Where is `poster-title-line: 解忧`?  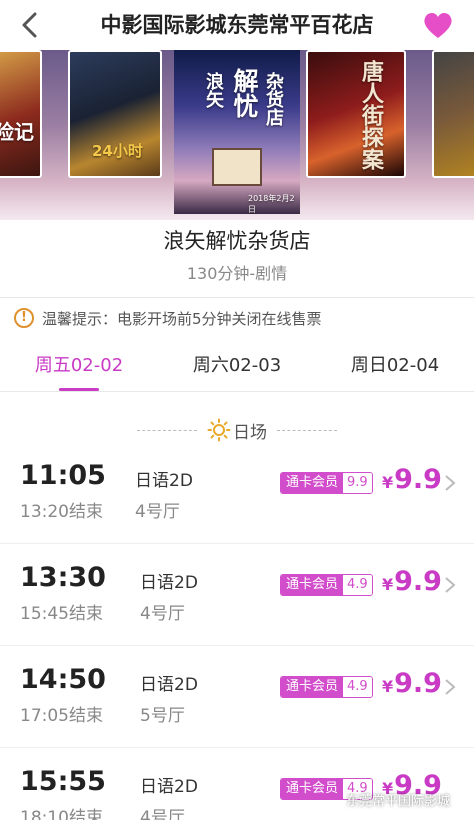 poster-title-line: 解忧 is located at coordinates (244, 93).